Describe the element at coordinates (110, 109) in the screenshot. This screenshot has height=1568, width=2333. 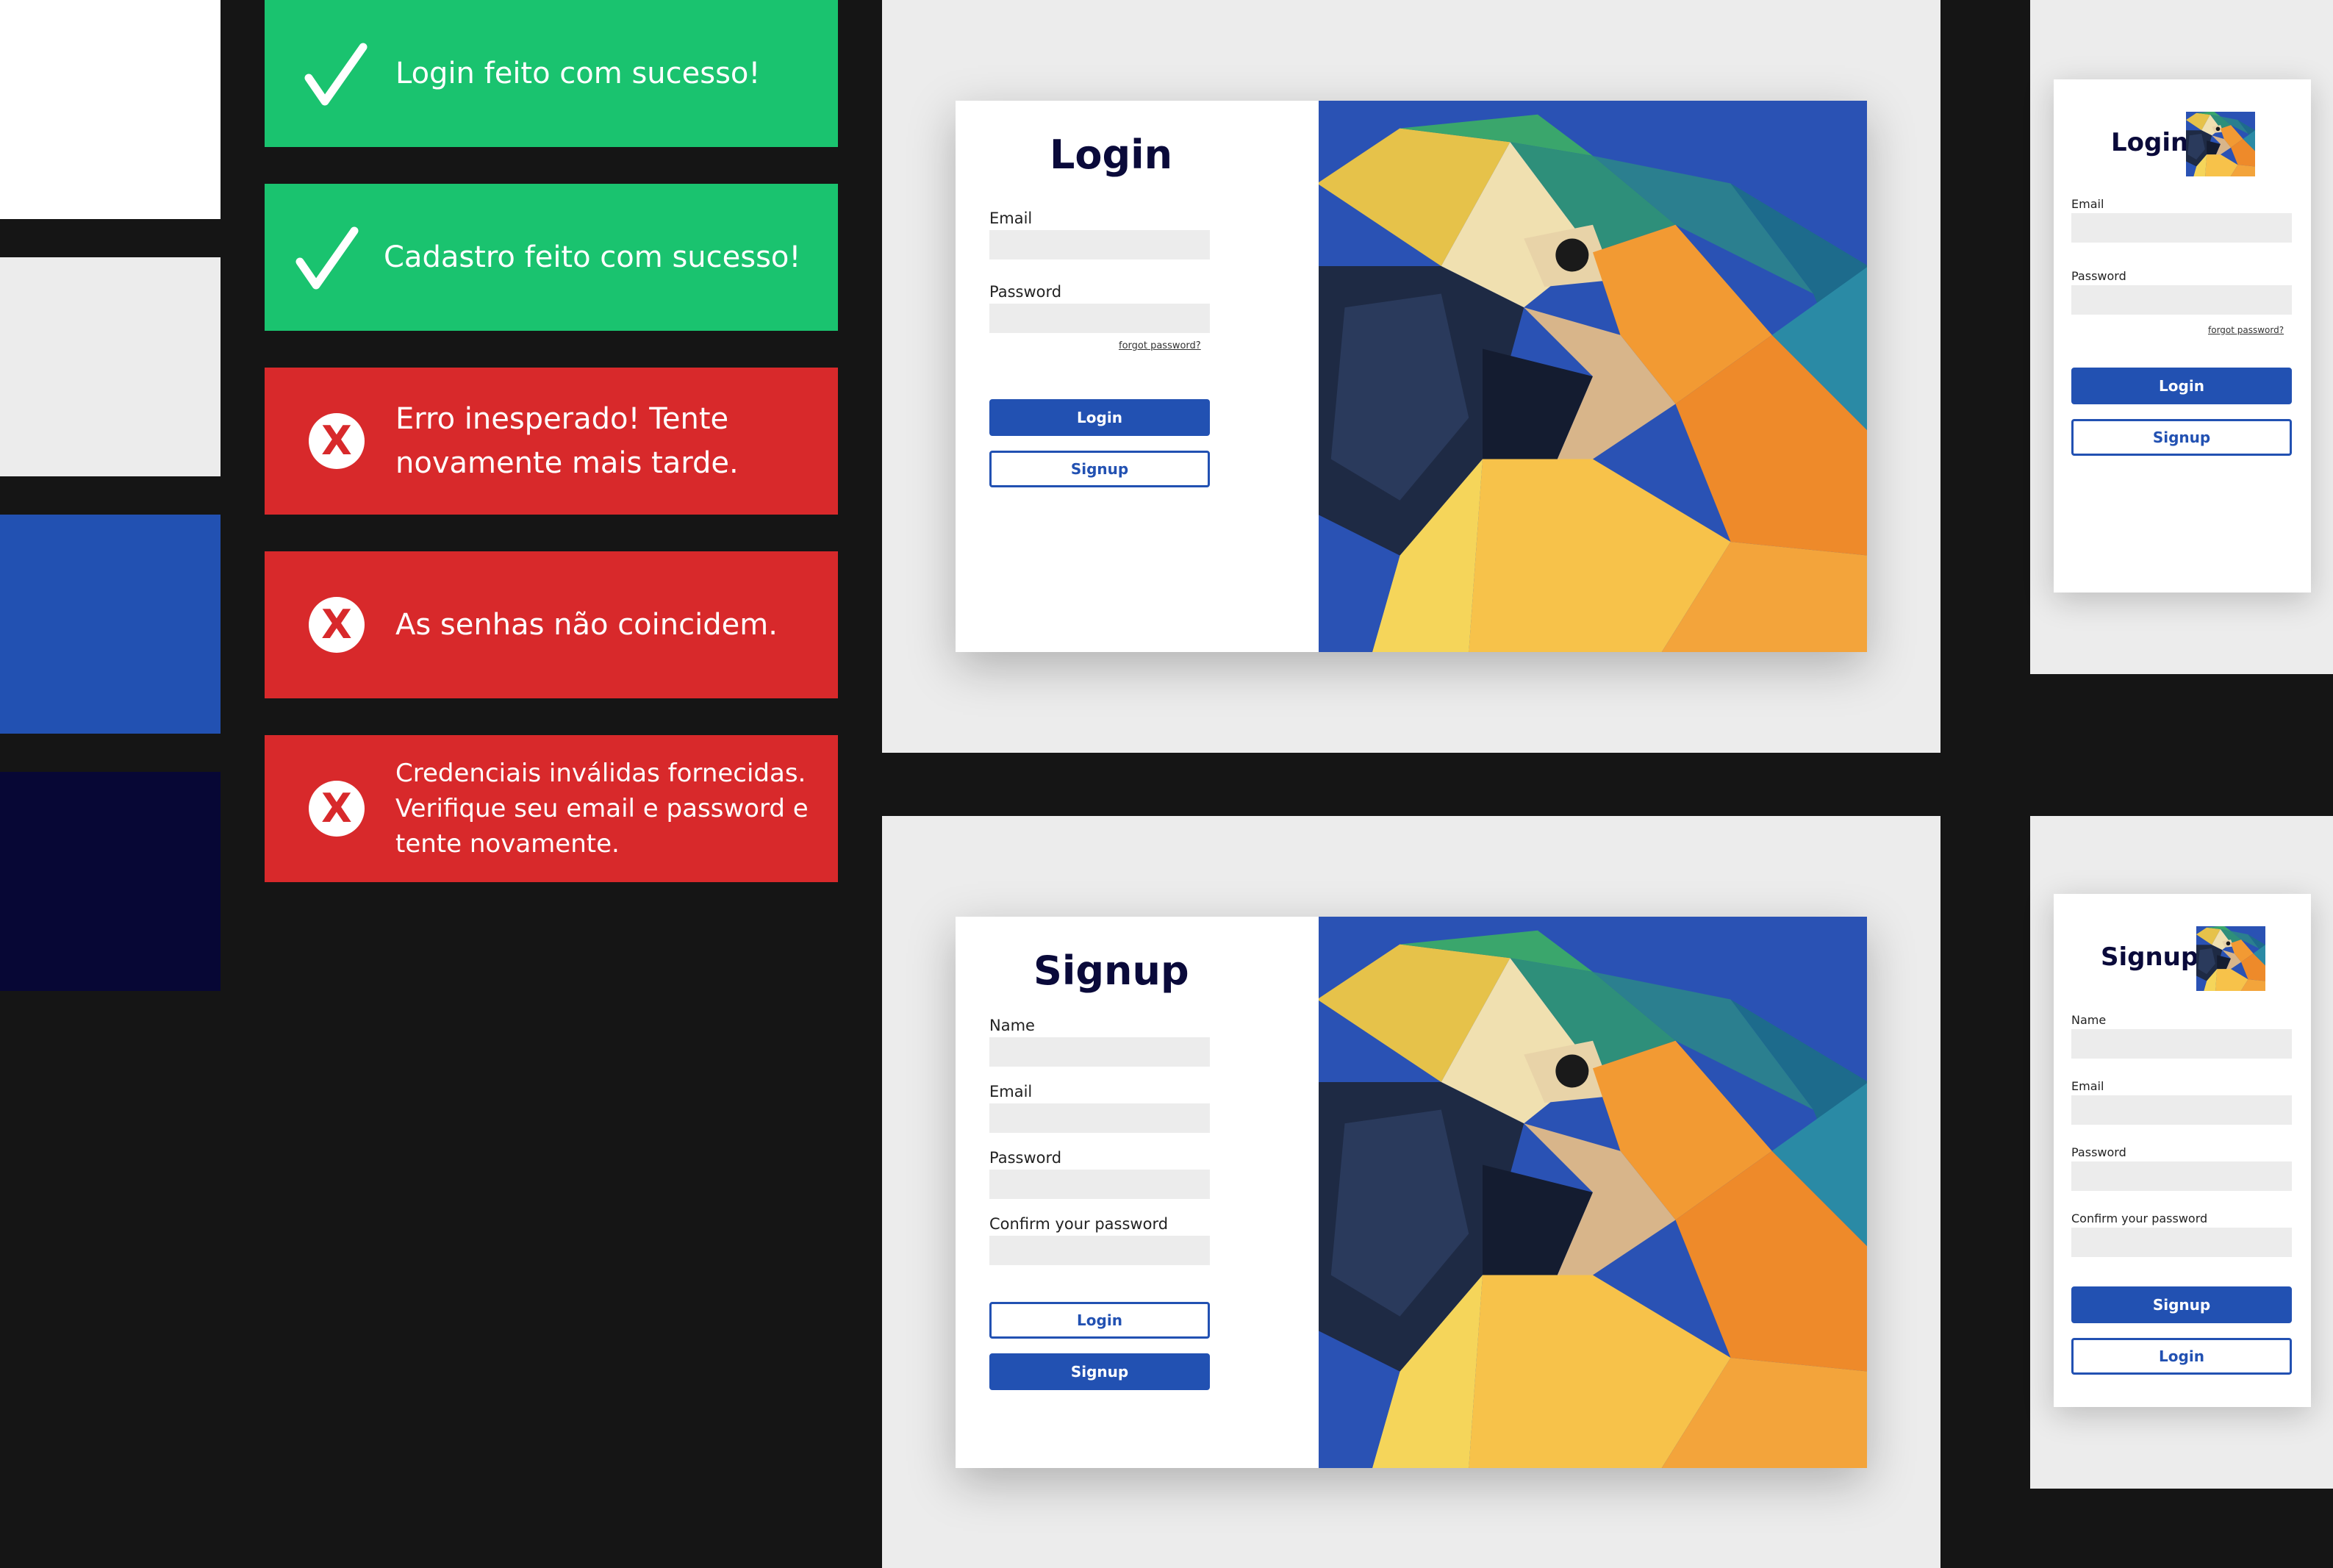
I see `palette-swatch-white` at that location.